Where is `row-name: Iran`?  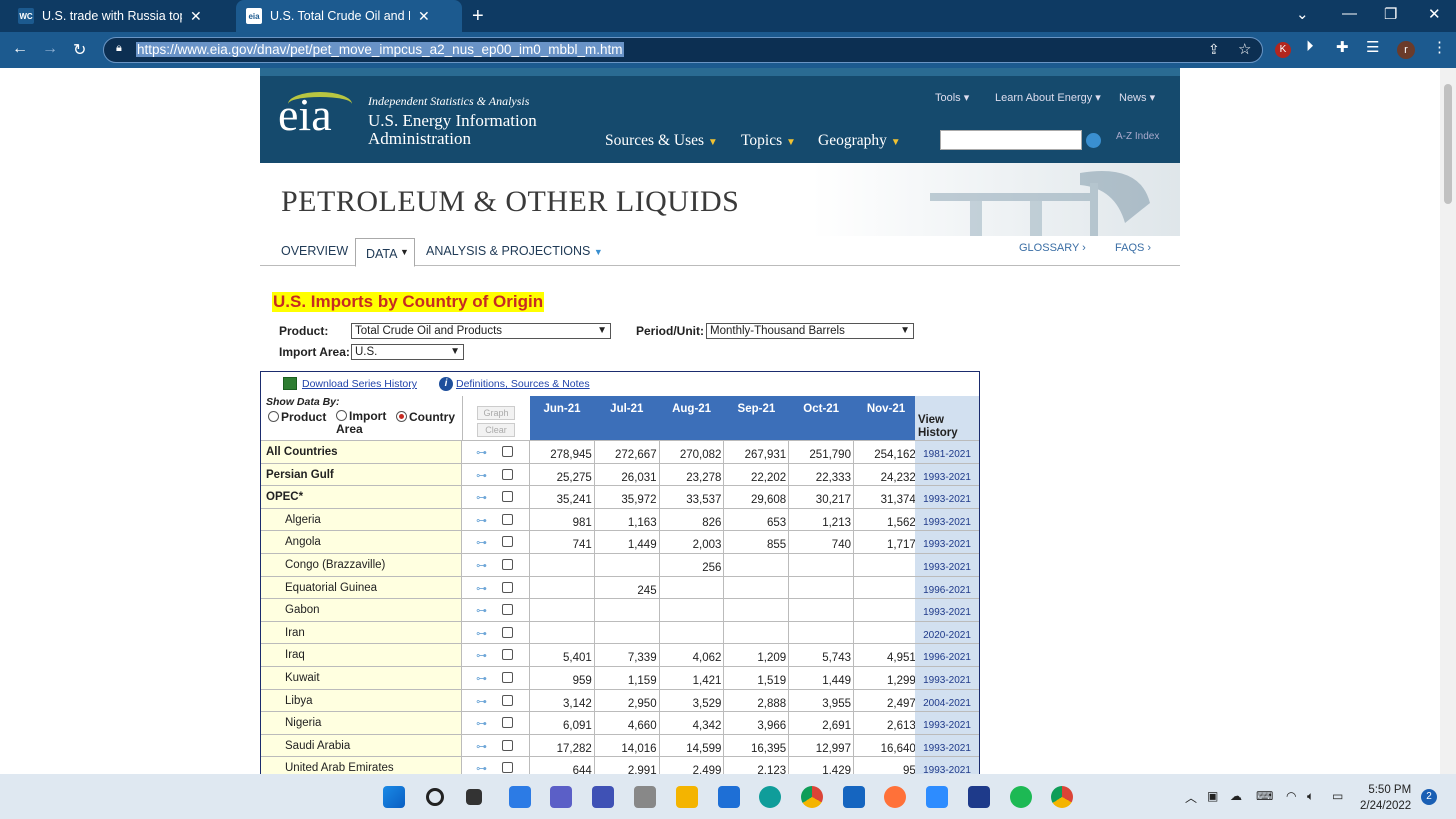 row-name: Iran is located at coordinates (361, 632).